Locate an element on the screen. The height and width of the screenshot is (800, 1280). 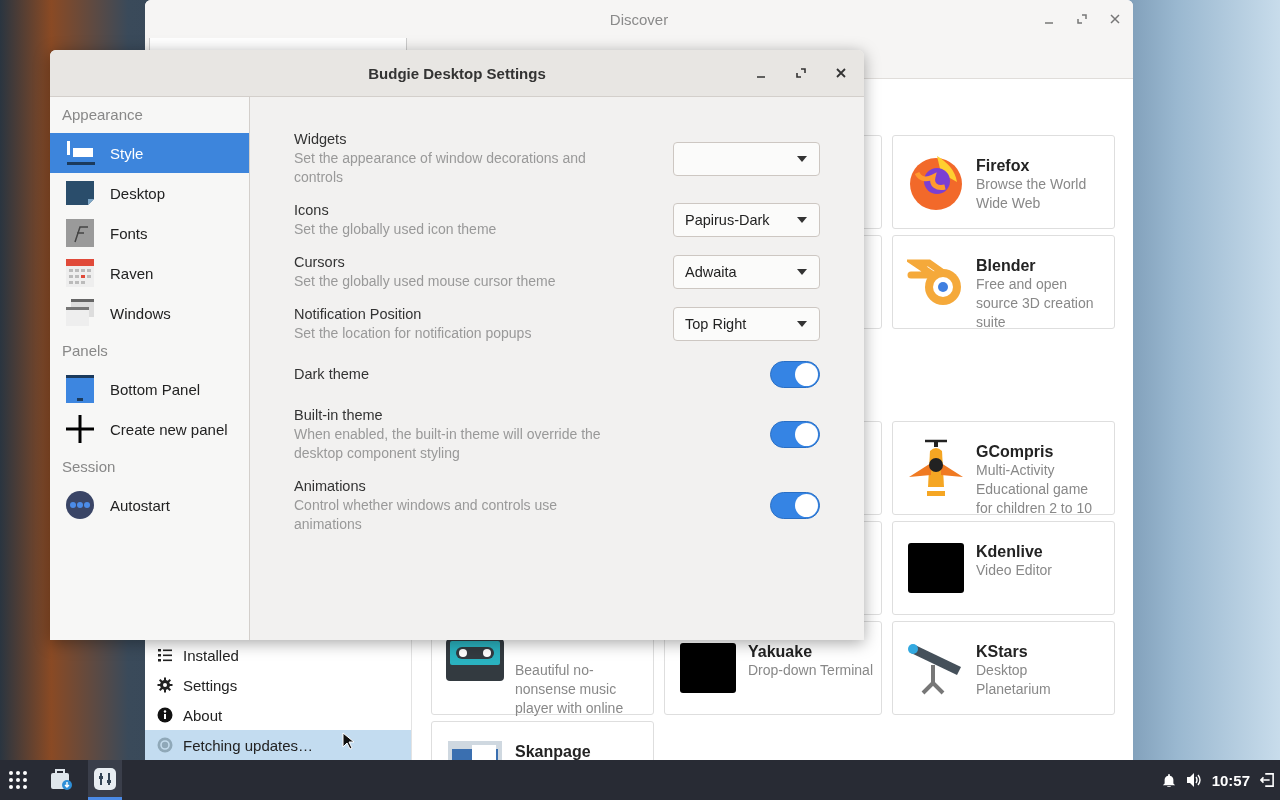
app-name: KStars is located at coordinates (1002, 651).